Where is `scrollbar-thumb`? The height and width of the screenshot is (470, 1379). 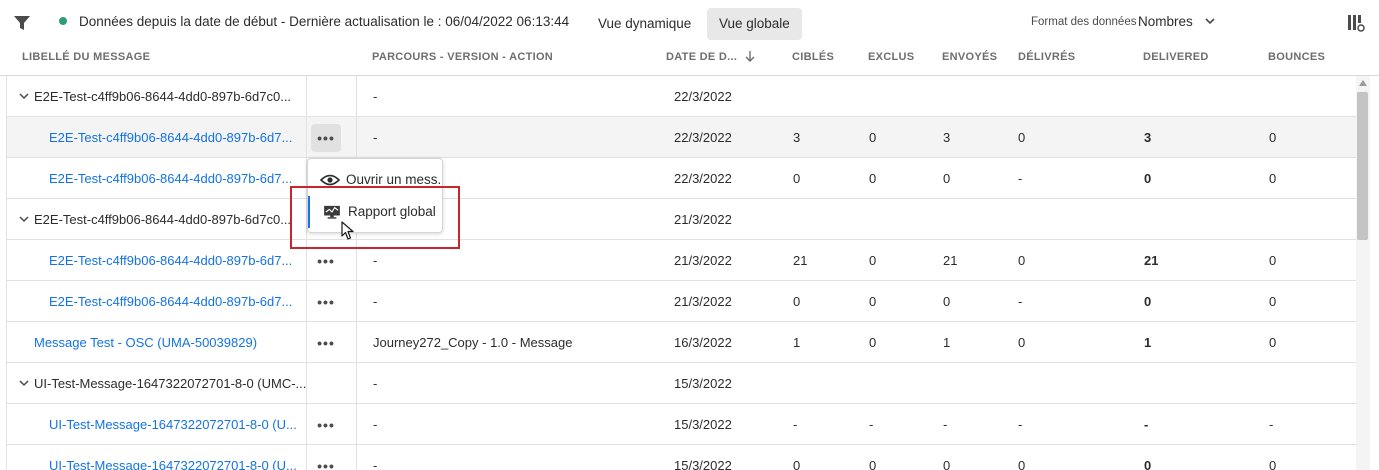 scrollbar-thumb is located at coordinates (1362, 166).